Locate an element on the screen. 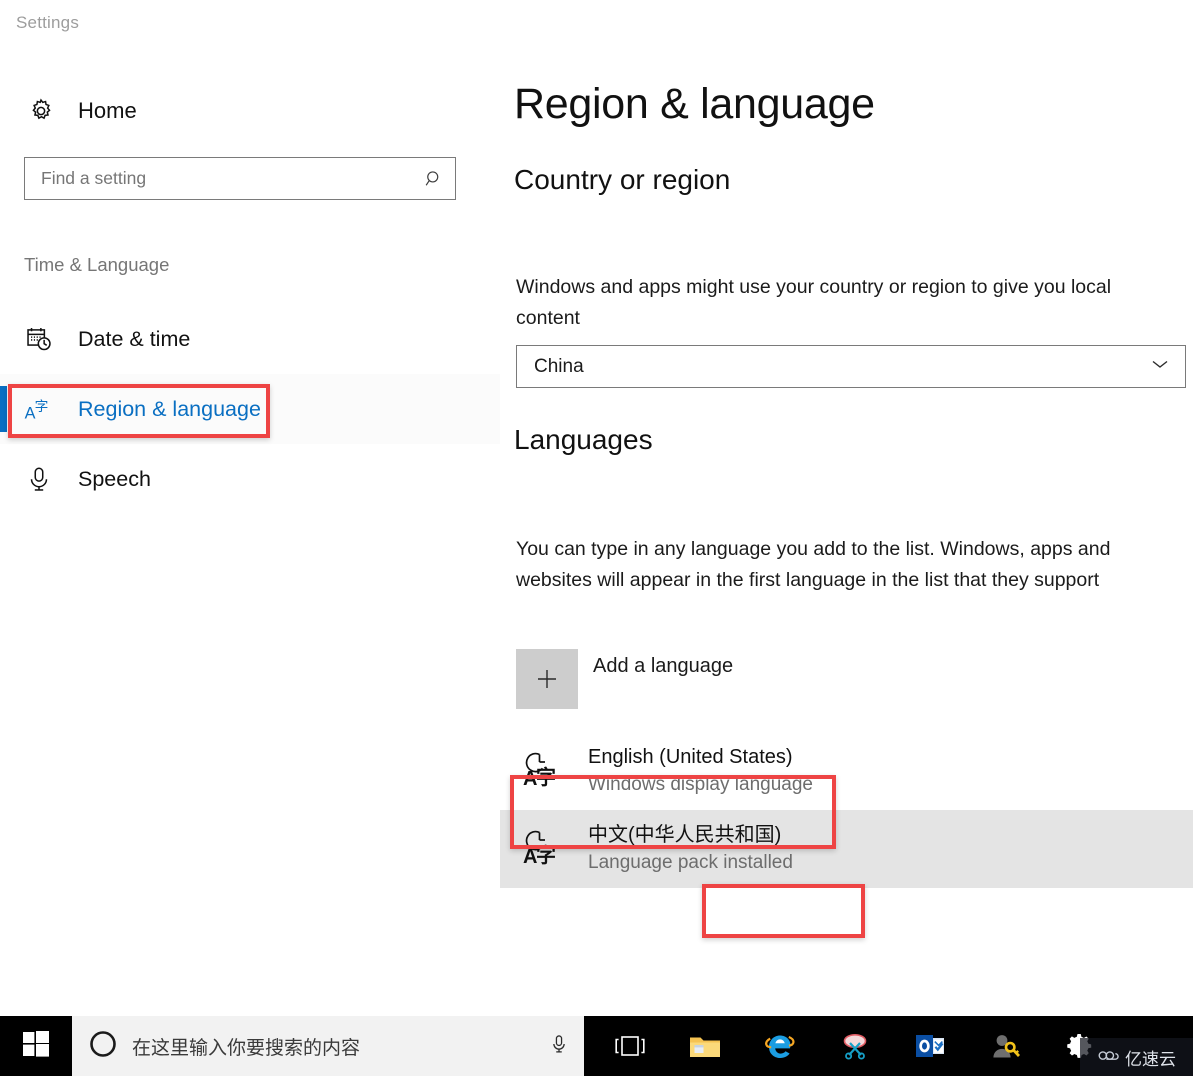  windows-logo-icon is located at coordinates (36, 1046).